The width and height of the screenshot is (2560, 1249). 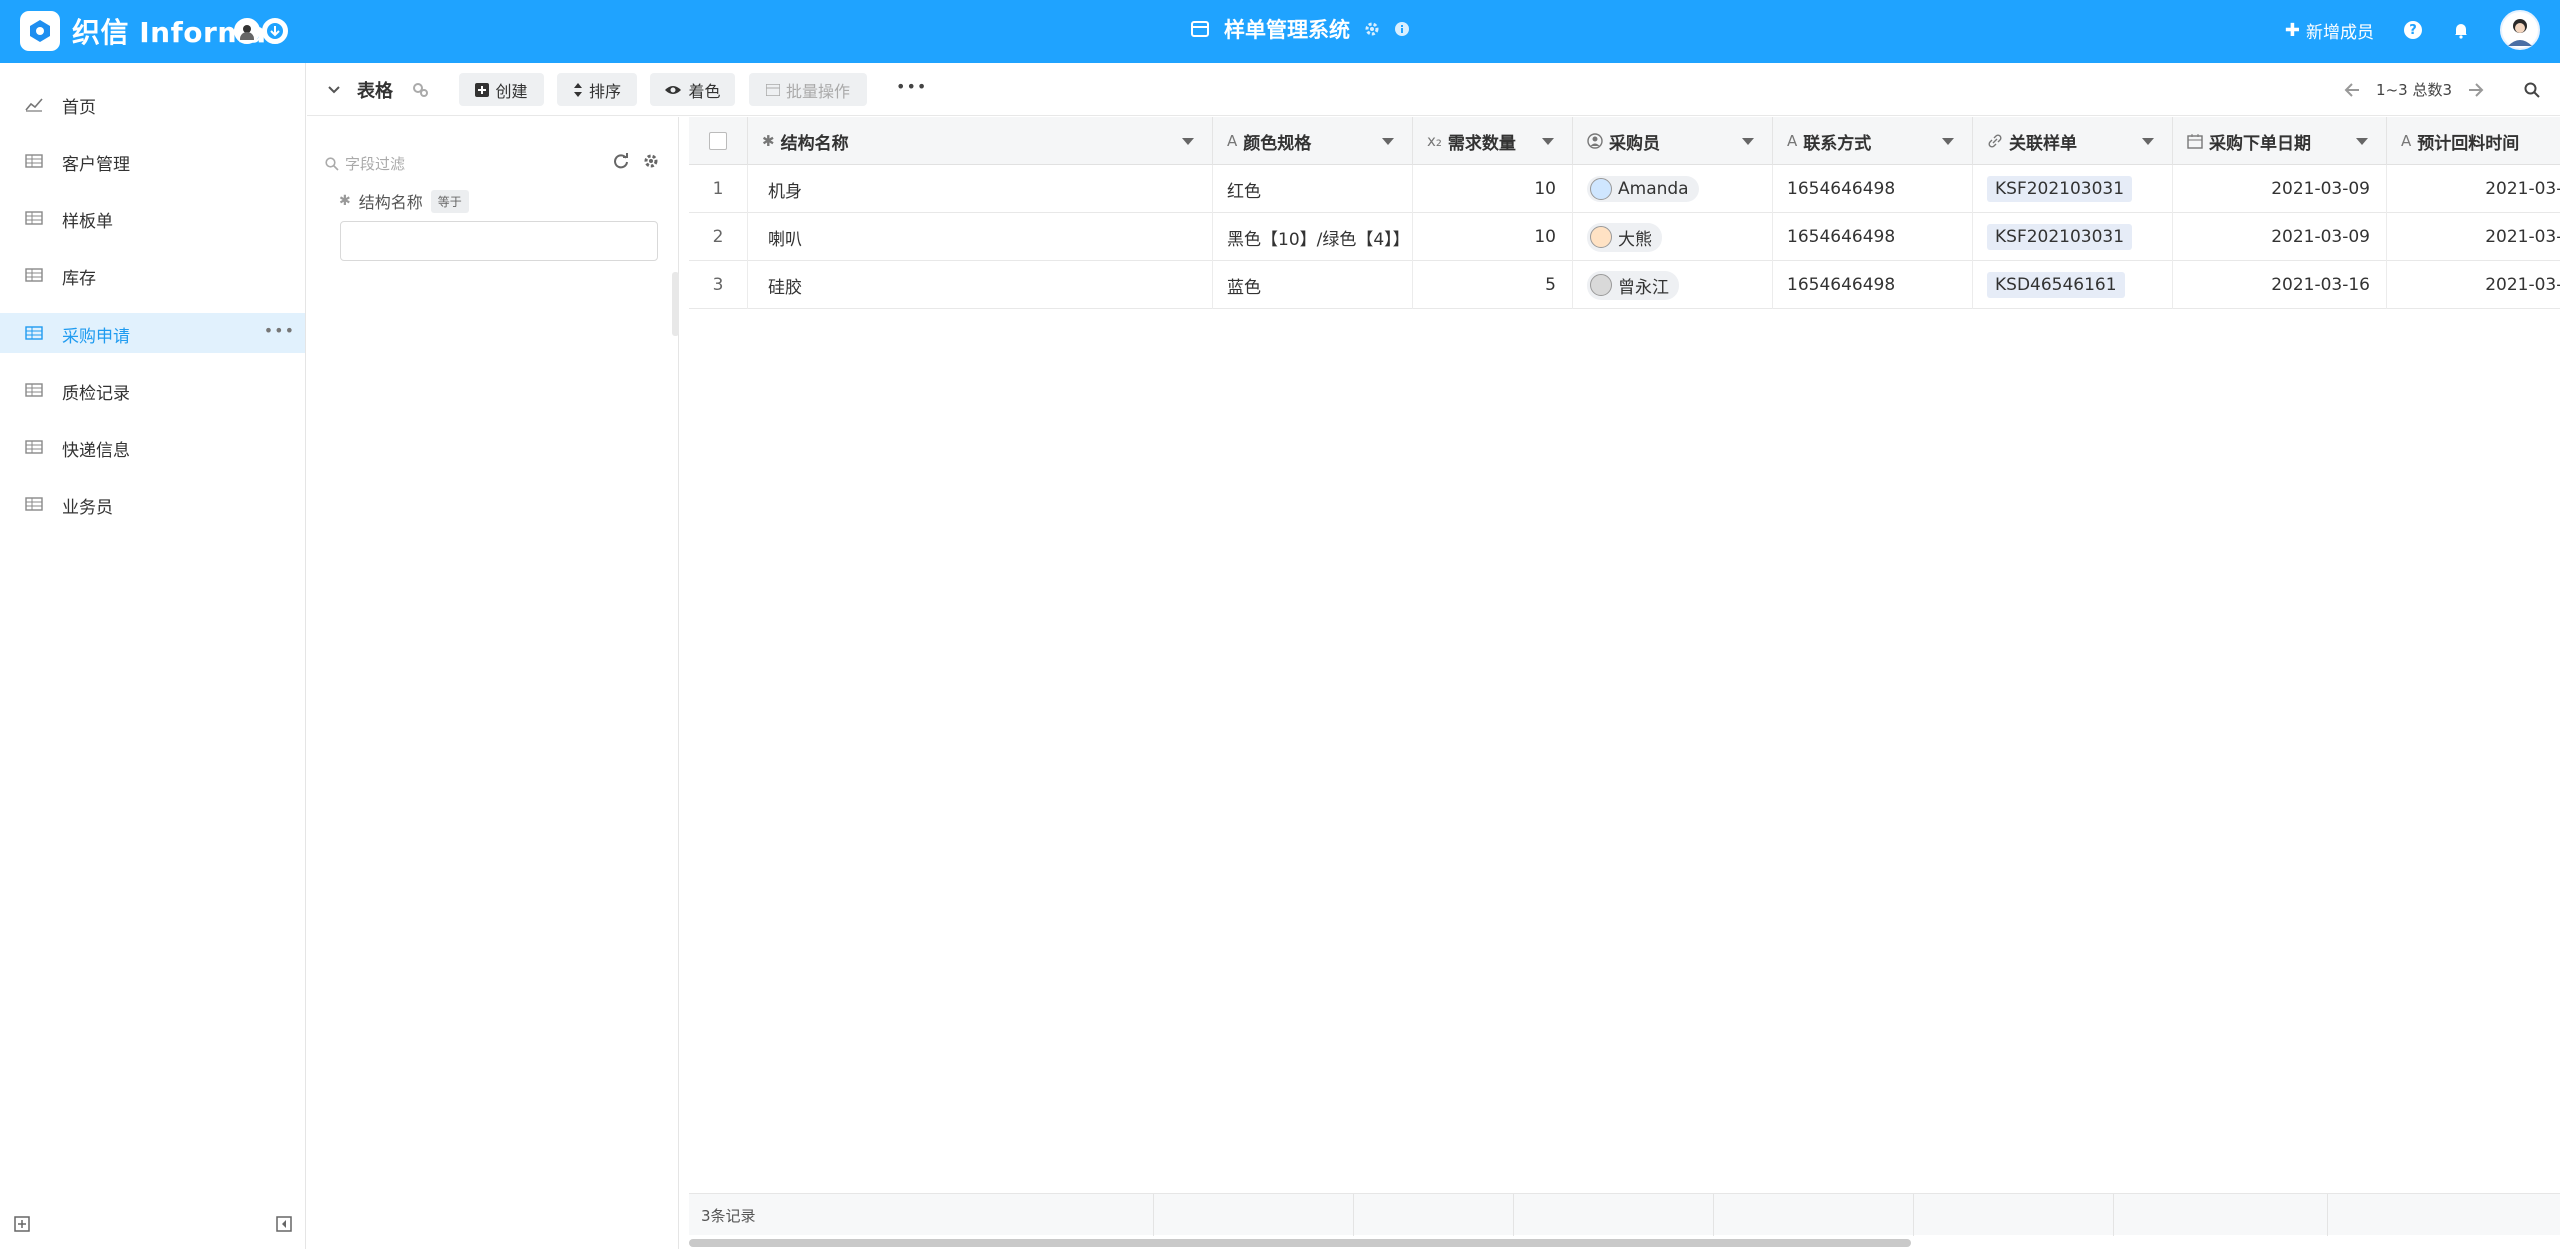 What do you see at coordinates (1493, 285) in the screenshot?
I see `cell-qty: 5` at bounding box center [1493, 285].